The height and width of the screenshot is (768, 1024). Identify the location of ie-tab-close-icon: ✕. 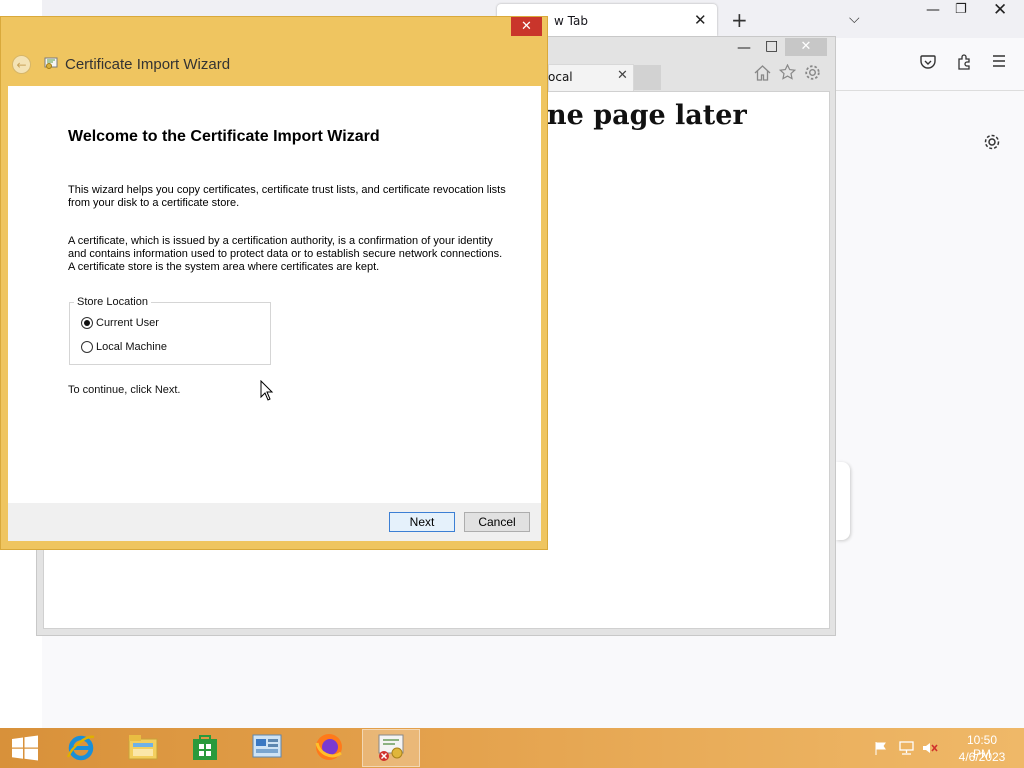
(622, 75).